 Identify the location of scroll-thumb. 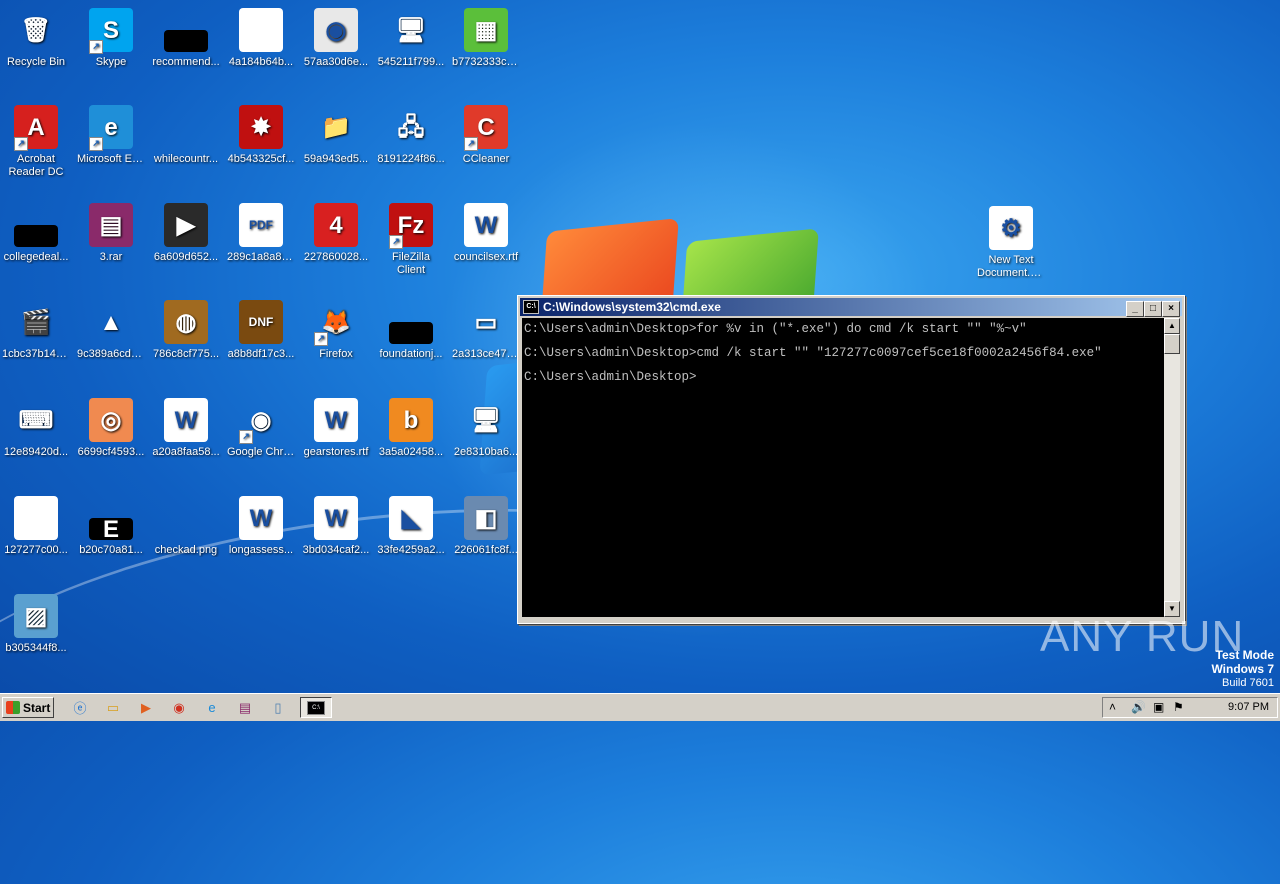
(1172, 344).